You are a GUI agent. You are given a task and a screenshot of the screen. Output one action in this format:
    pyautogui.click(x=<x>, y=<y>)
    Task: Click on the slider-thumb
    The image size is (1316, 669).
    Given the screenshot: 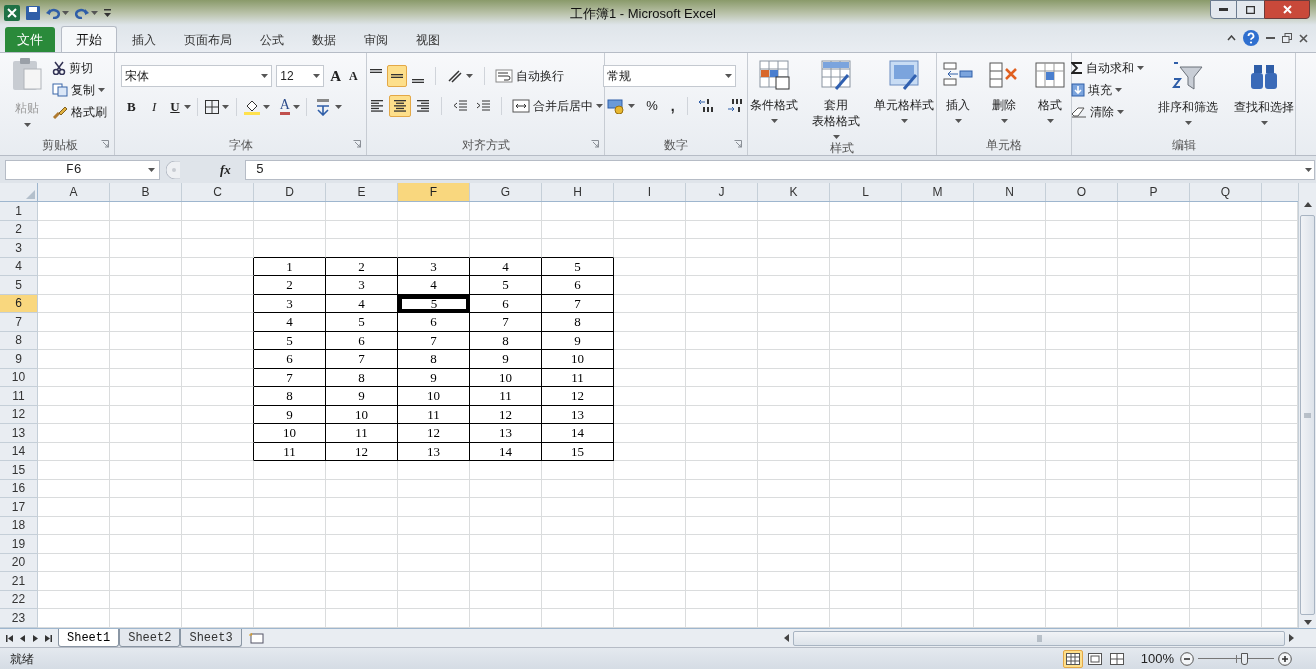 What is the action you would take?
    pyautogui.click(x=1244, y=658)
    